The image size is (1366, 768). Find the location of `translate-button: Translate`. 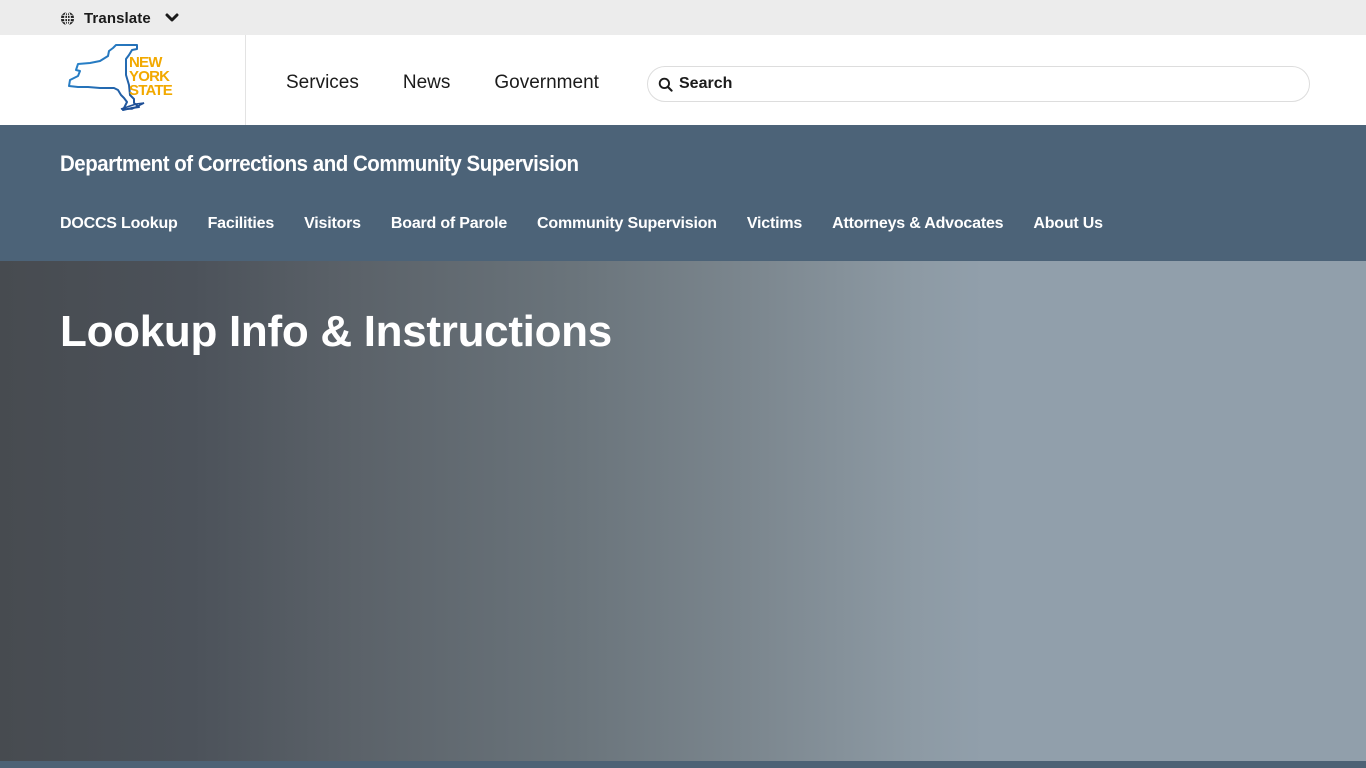

translate-button: Translate is located at coordinates (119, 18).